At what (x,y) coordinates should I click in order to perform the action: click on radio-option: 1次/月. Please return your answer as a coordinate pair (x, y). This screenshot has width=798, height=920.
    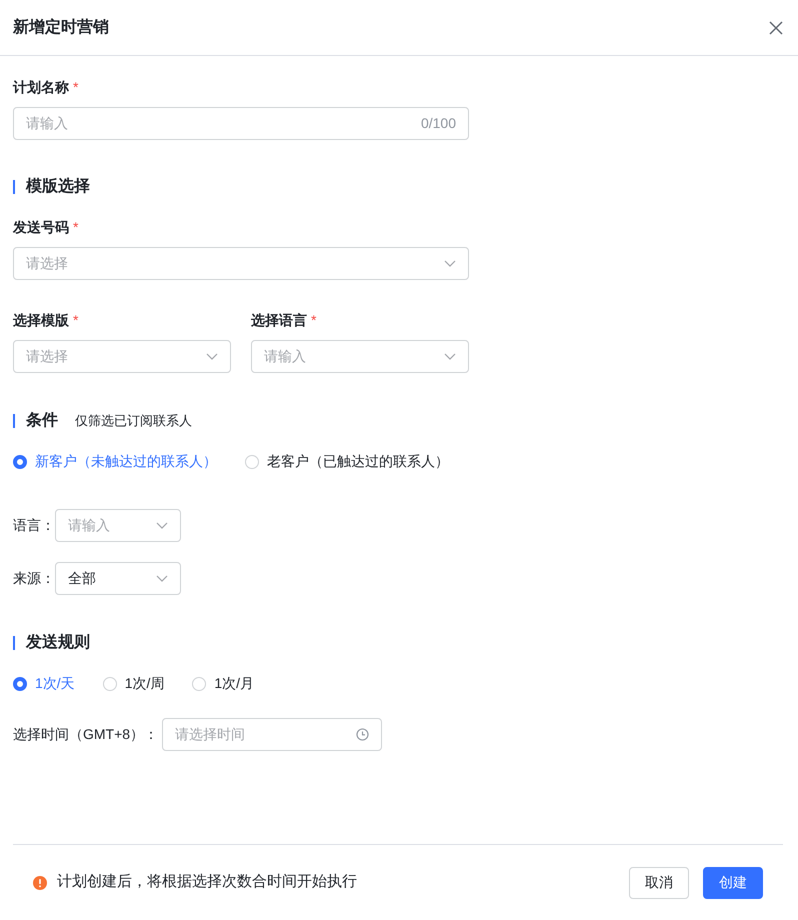
    Looking at the image, I should click on (223, 683).